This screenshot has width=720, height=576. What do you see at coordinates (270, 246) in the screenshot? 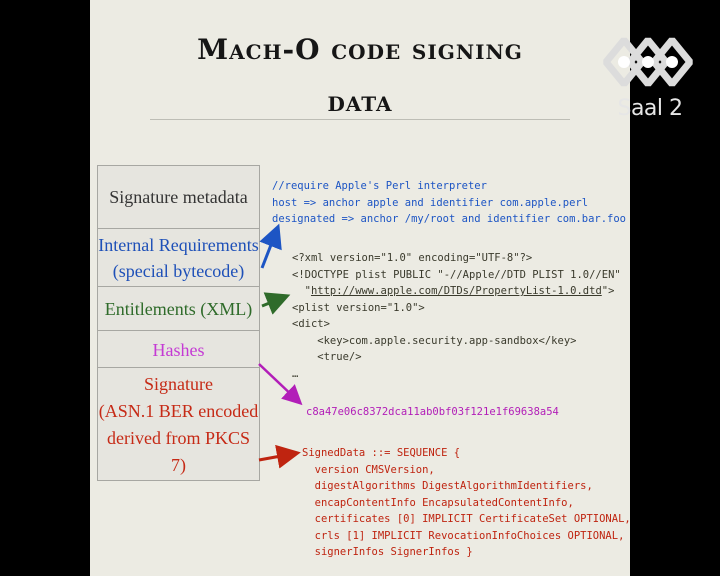
I see `blue-arrow-icon` at bounding box center [270, 246].